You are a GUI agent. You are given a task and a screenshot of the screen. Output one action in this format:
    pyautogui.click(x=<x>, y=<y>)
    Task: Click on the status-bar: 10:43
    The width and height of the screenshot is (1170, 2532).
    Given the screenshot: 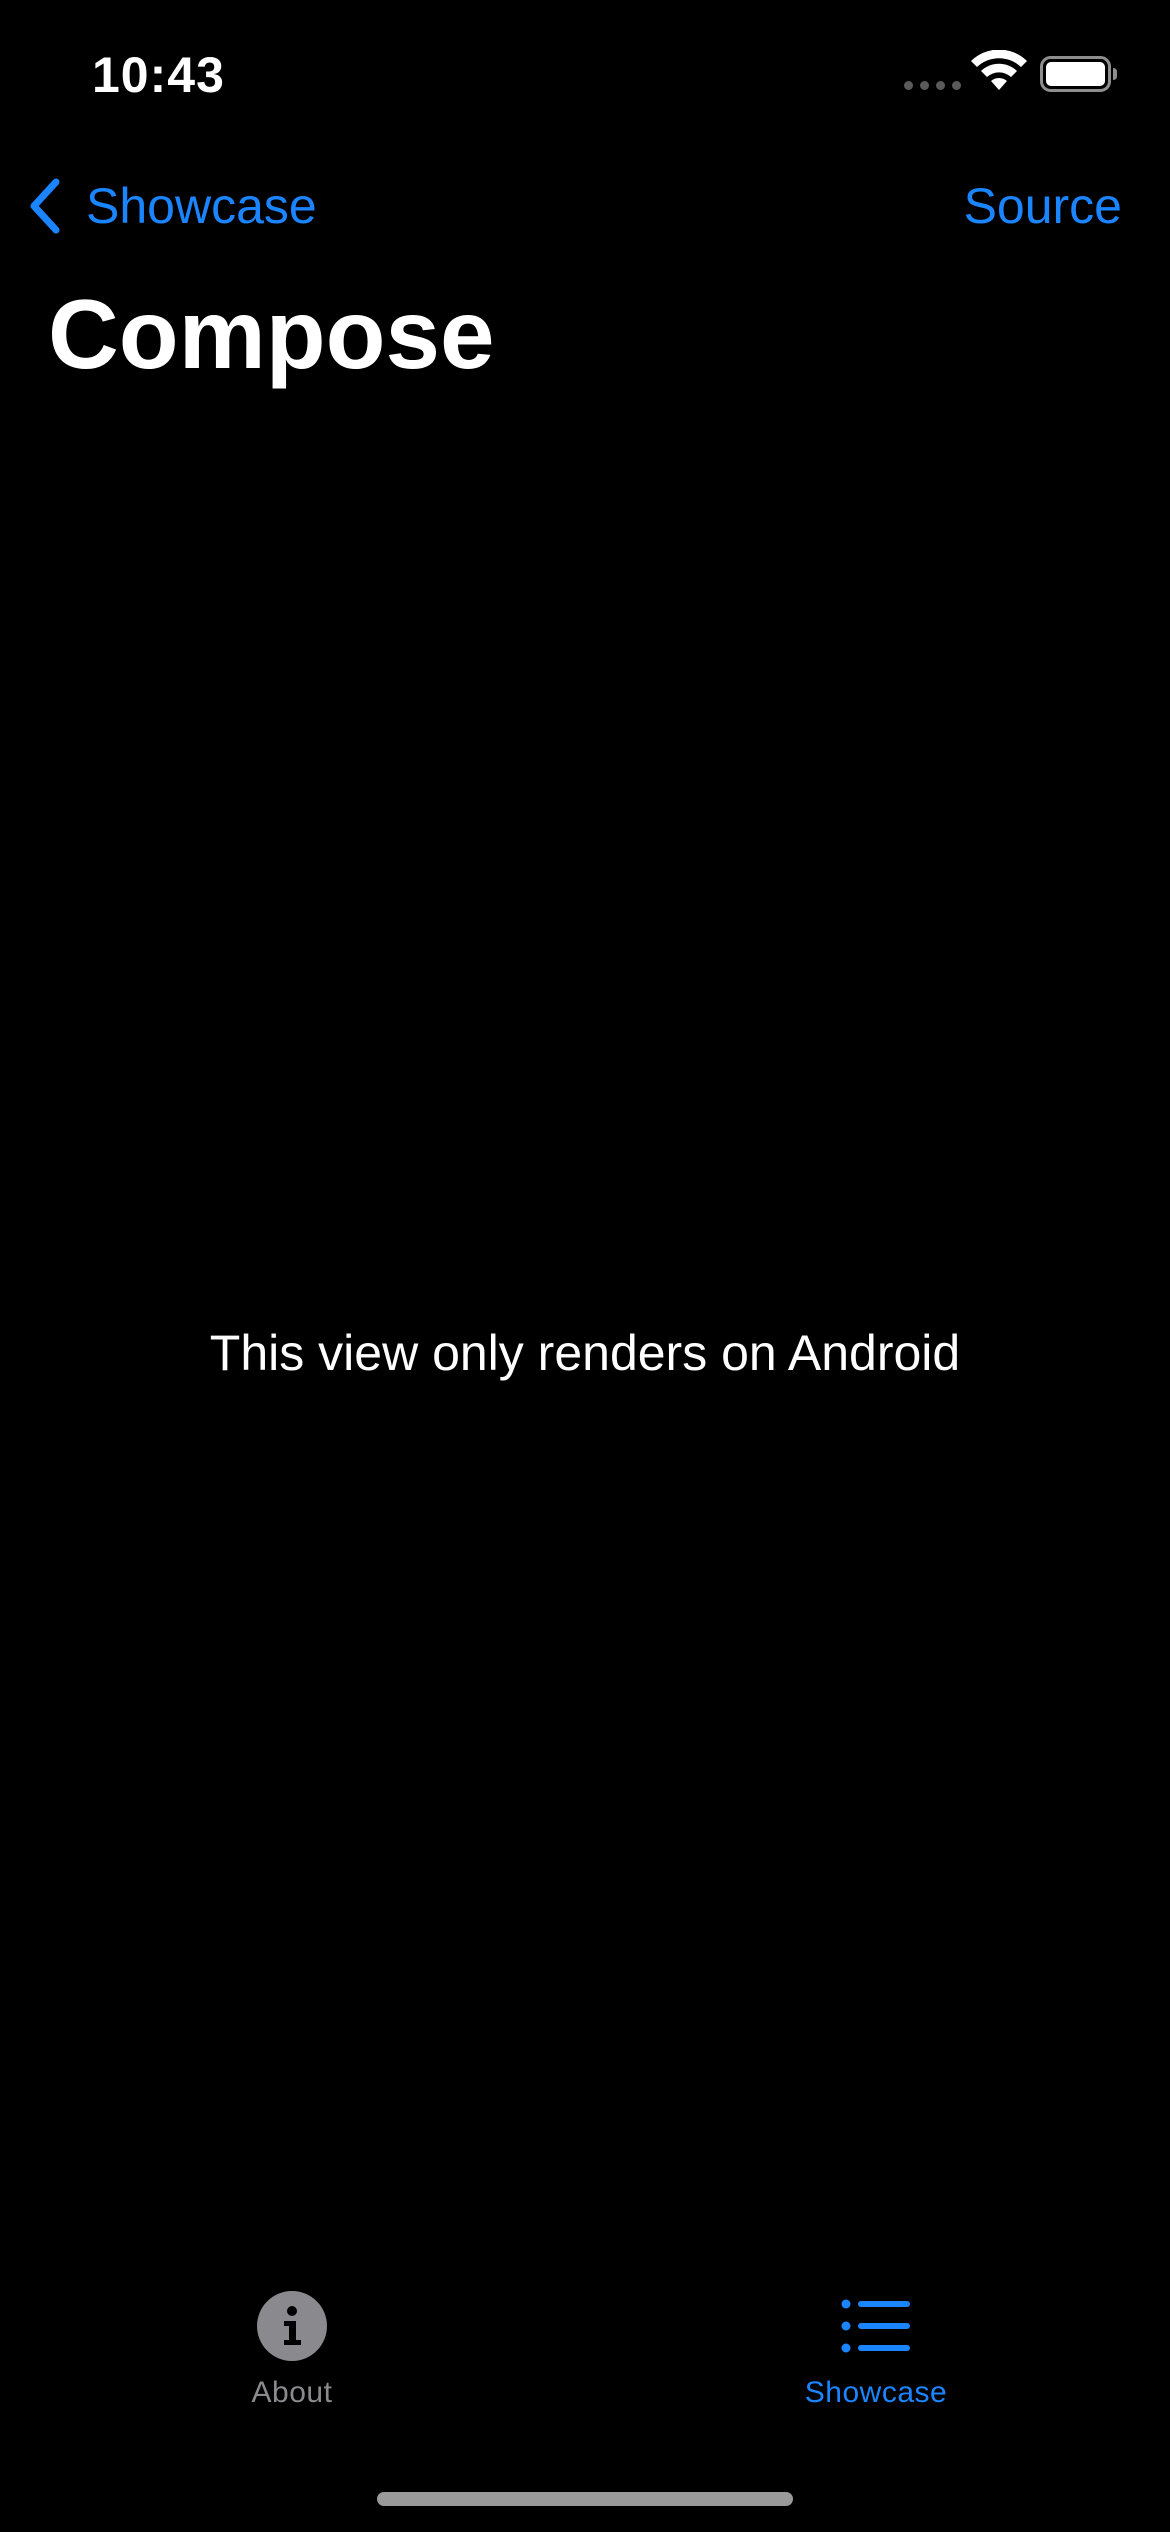 What is the action you would take?
    pyautogui.click(x=585, y=70)
    